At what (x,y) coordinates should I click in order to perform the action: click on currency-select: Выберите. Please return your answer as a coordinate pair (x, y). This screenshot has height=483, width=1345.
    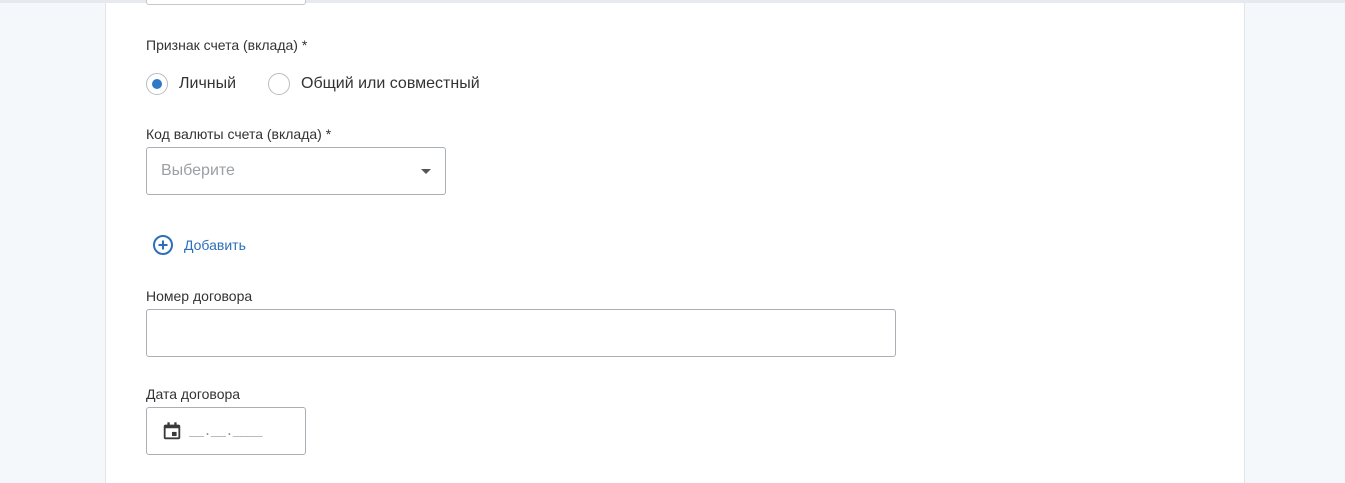
    Looking at the image, I should click on (296, 171).